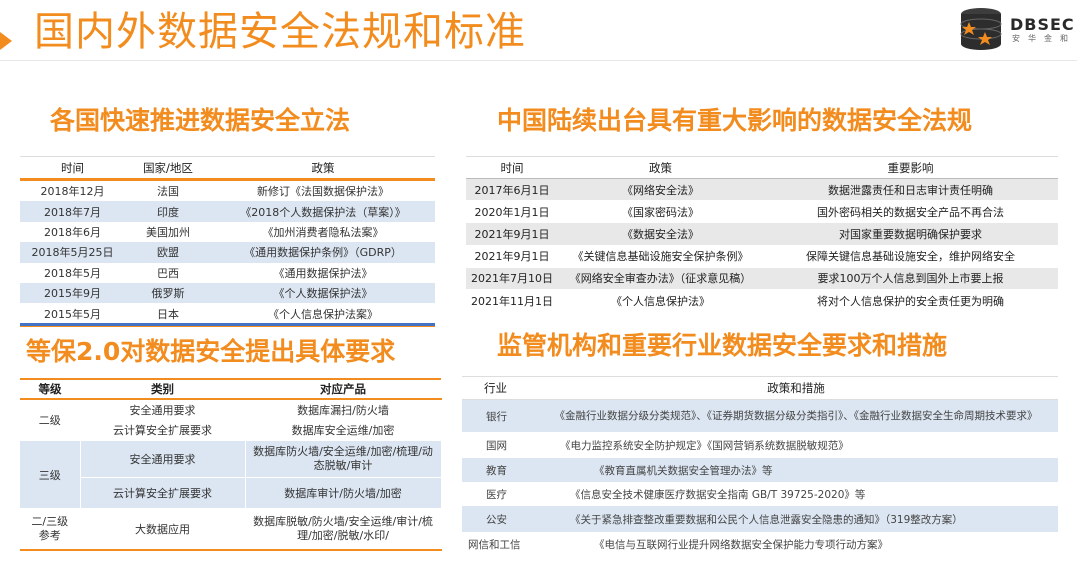  I want to click on cell: 2015年9月, so click(72, 293).